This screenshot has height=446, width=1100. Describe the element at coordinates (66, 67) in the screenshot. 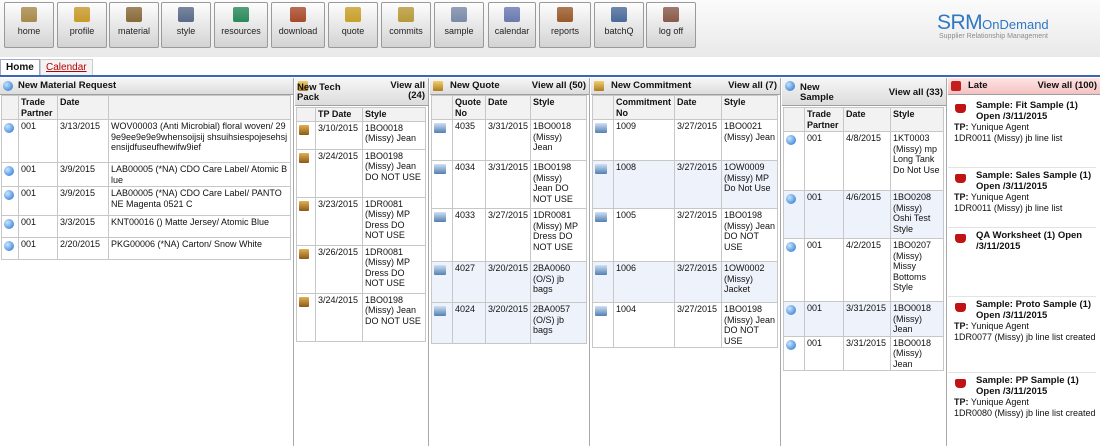

I see `tab-calendar: Calendar` at that location.